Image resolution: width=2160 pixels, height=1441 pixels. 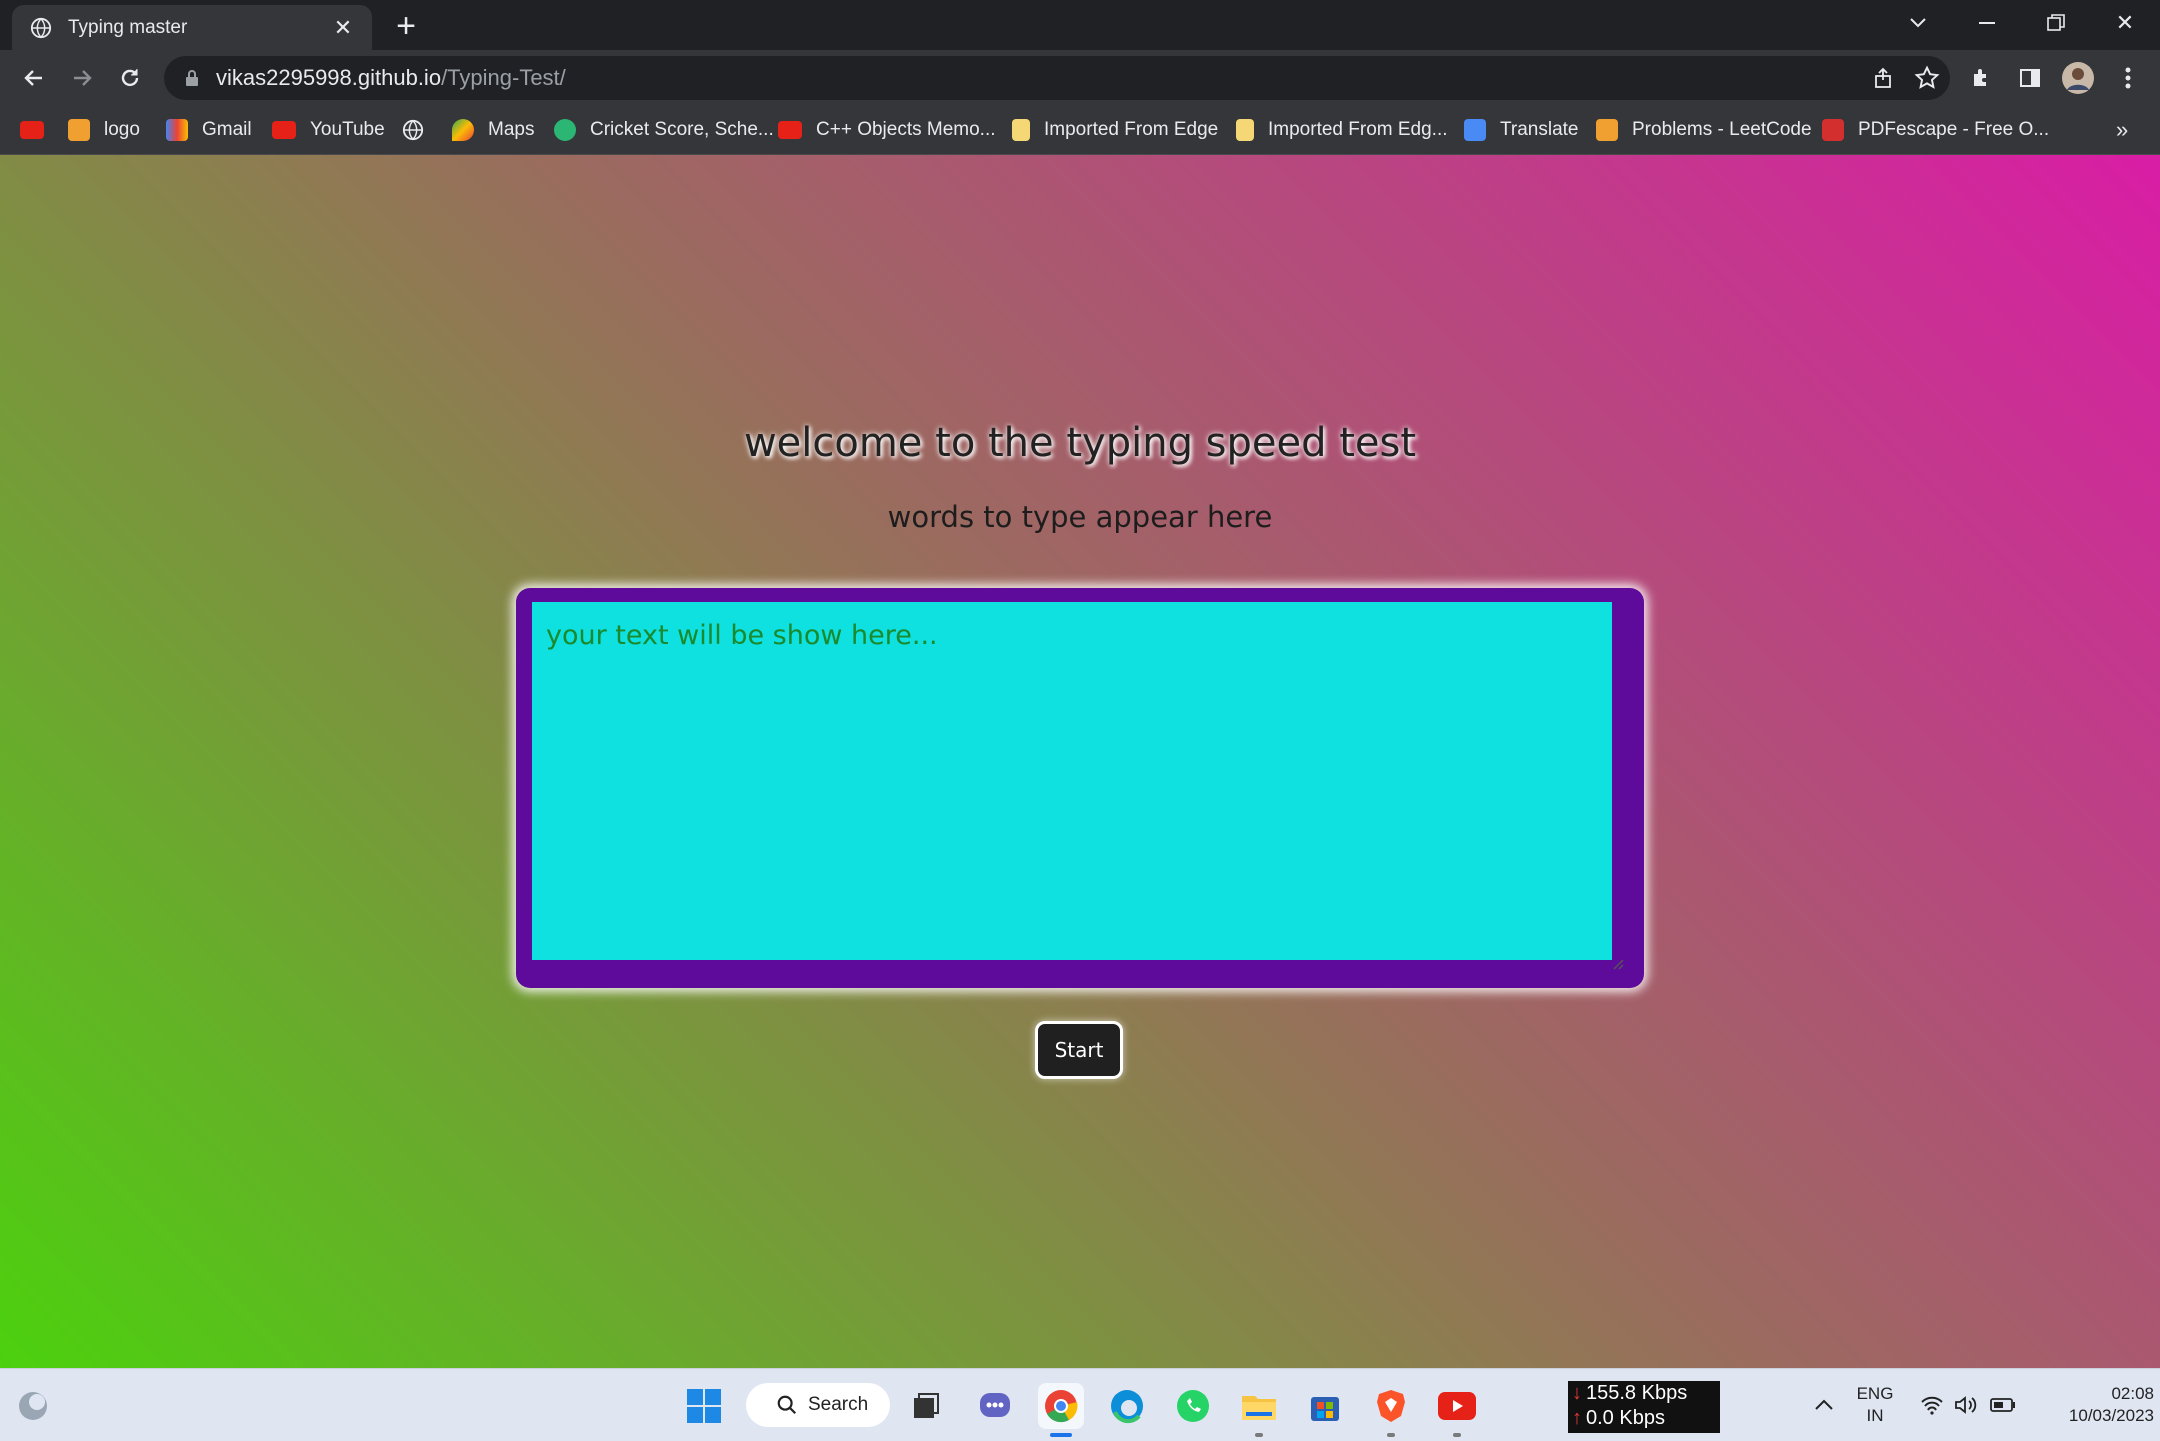 I want to click on teams-chat-icon, so click(x=995, y=1406).